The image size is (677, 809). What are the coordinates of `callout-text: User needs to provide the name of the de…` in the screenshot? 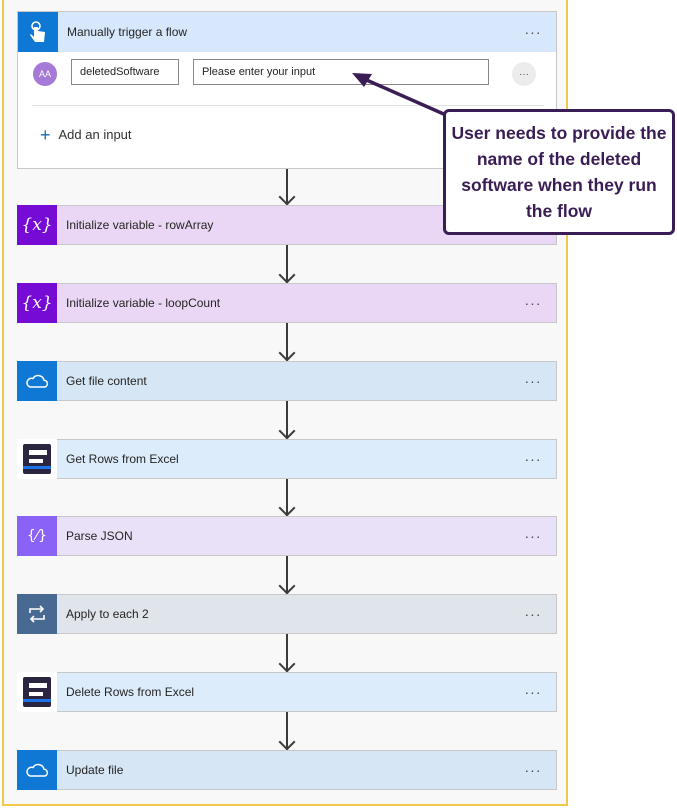 It's located at (559, 172).